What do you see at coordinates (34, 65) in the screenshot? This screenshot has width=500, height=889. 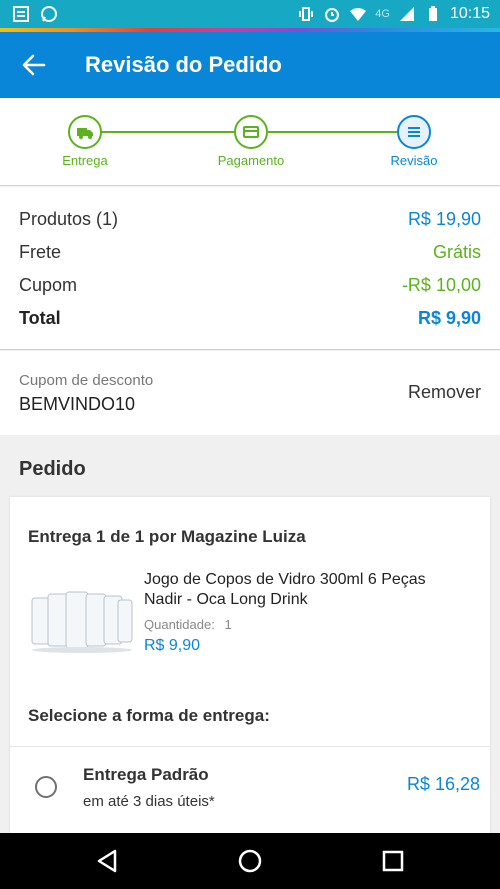 I see `back-arrow-icon` at bounding box center [34, 65].